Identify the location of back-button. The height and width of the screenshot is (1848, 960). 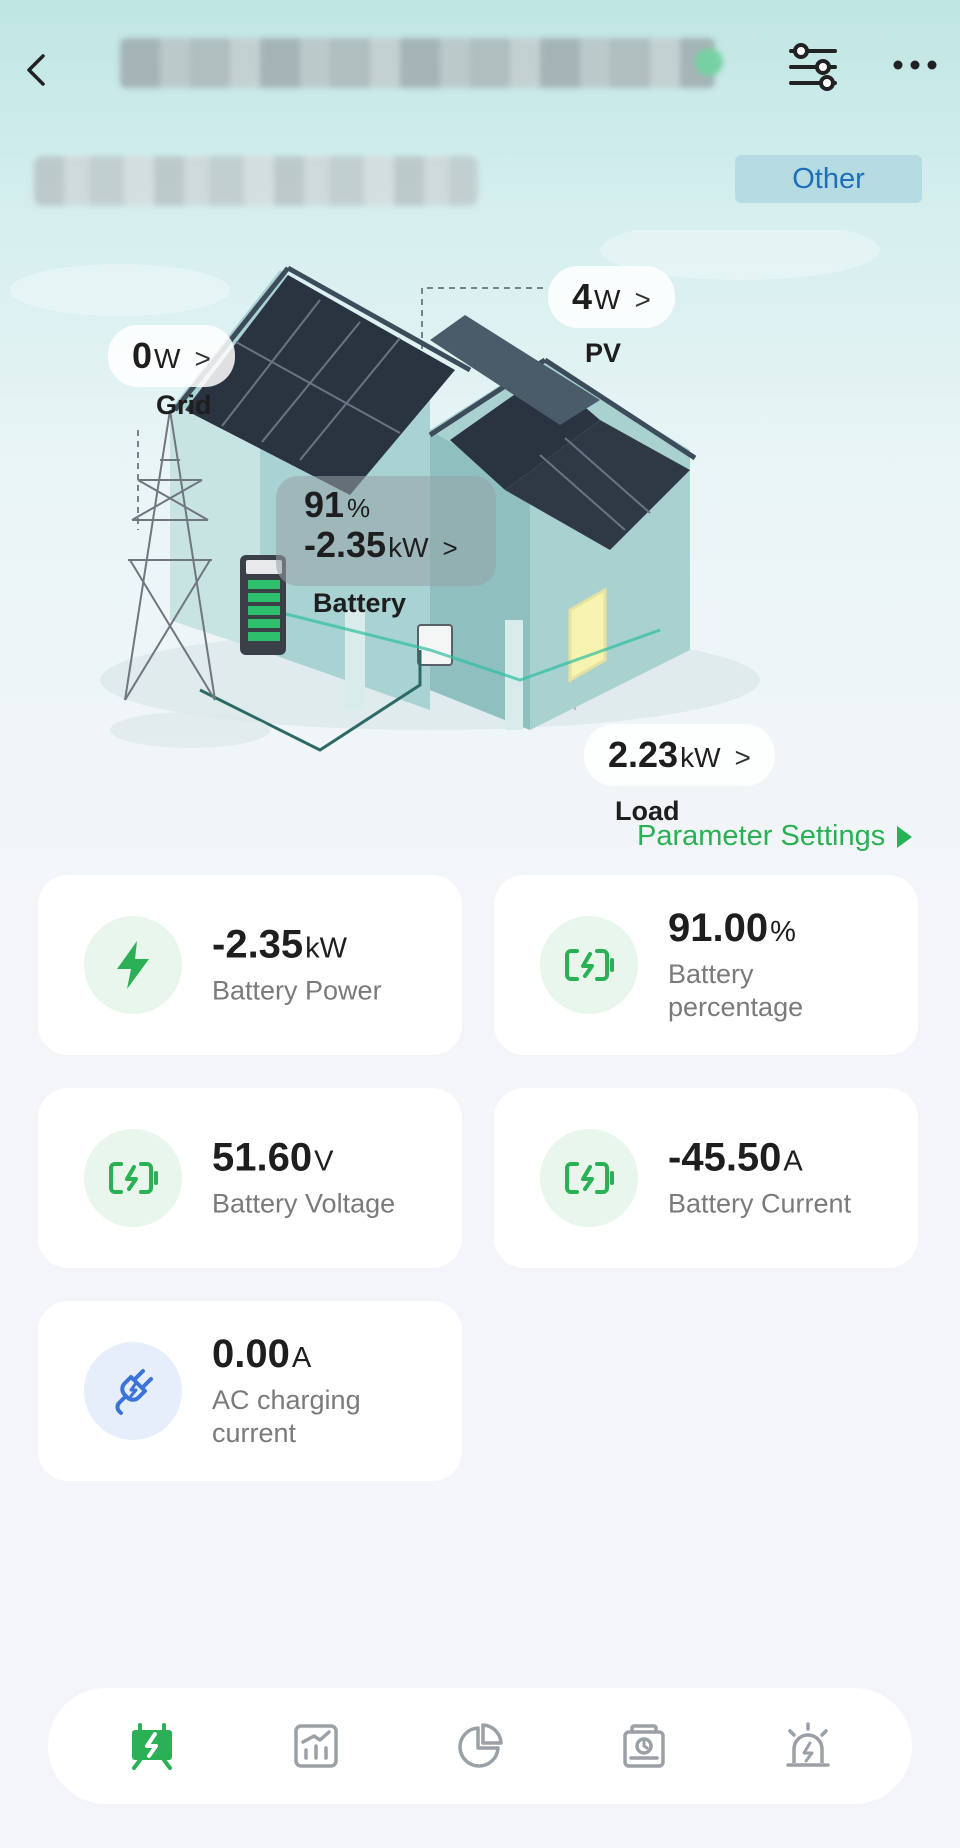
(36, 70).